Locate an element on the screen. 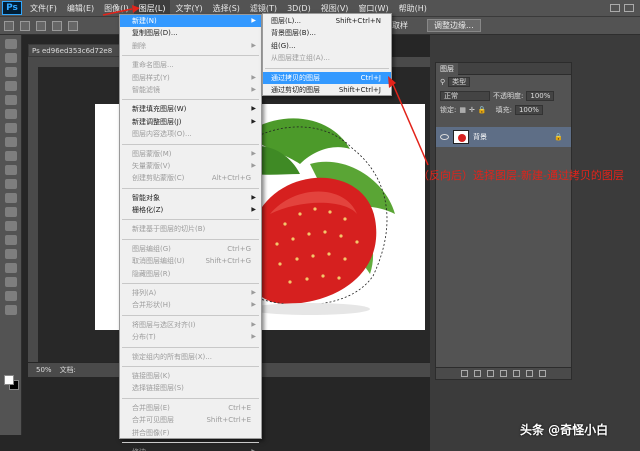  arrow-to-copy-layer is located at coordinates (410, 123).